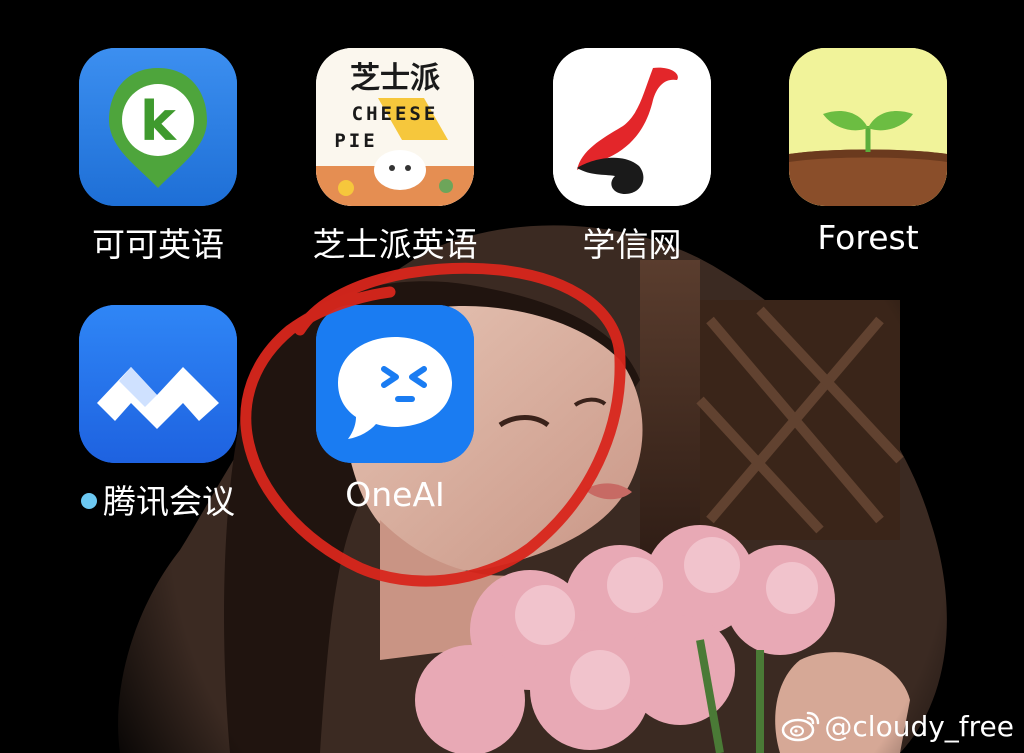 Image resolution: width=1024 pixels, height=753 pixels. I want to click on app-xuexin: 学信网, so click(632, 163).